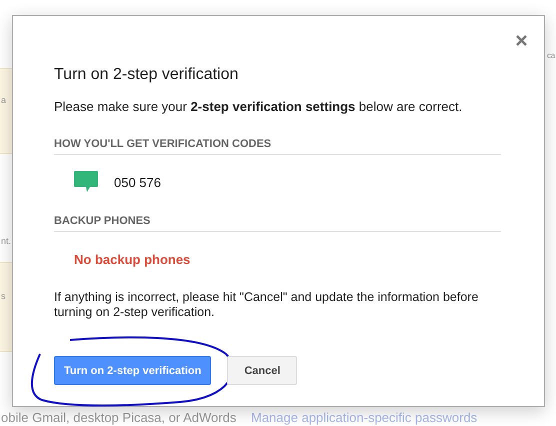 The image size is (556, 426). I want to click on footer-text: obile Gmail, desktop Picasa, or AdWords, so click(119, 418).